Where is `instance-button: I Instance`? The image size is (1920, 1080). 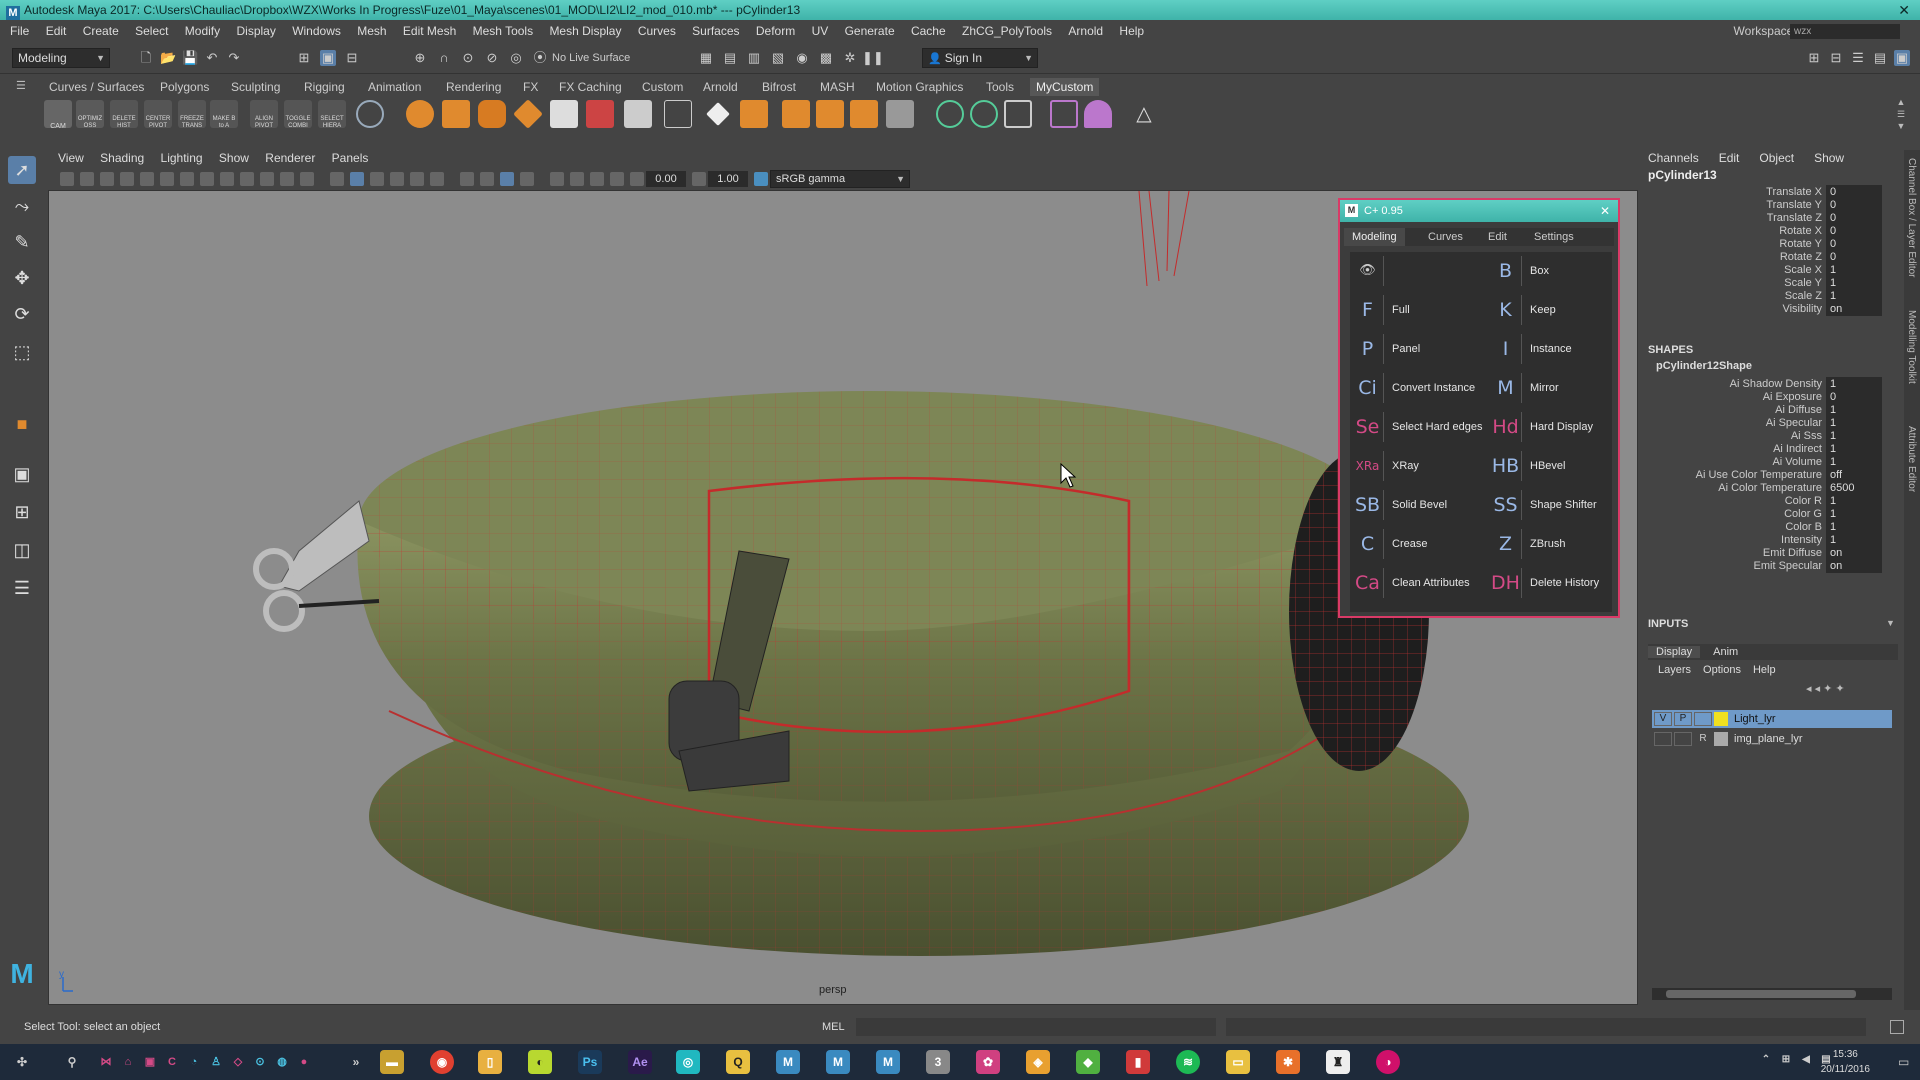
instance-button: I Instance is located at coordinates (1553, 349).